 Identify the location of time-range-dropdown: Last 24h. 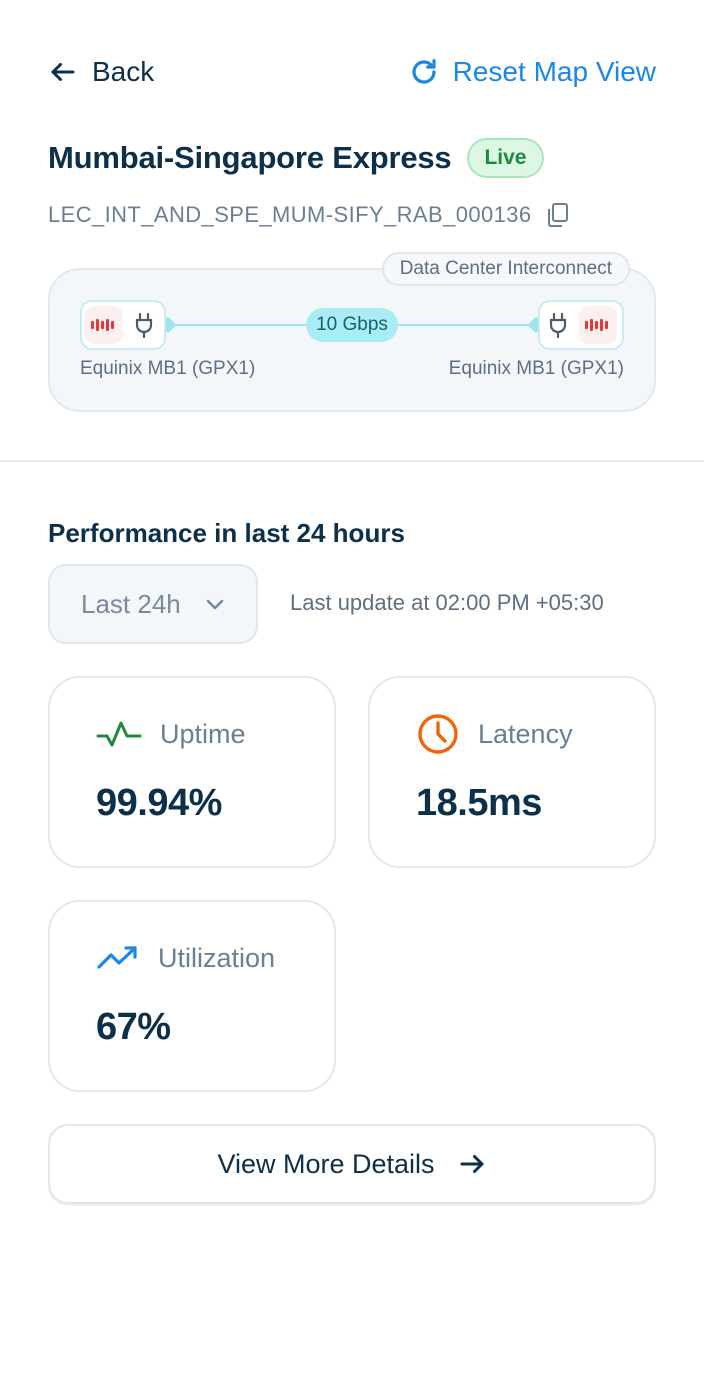
(153, 604).